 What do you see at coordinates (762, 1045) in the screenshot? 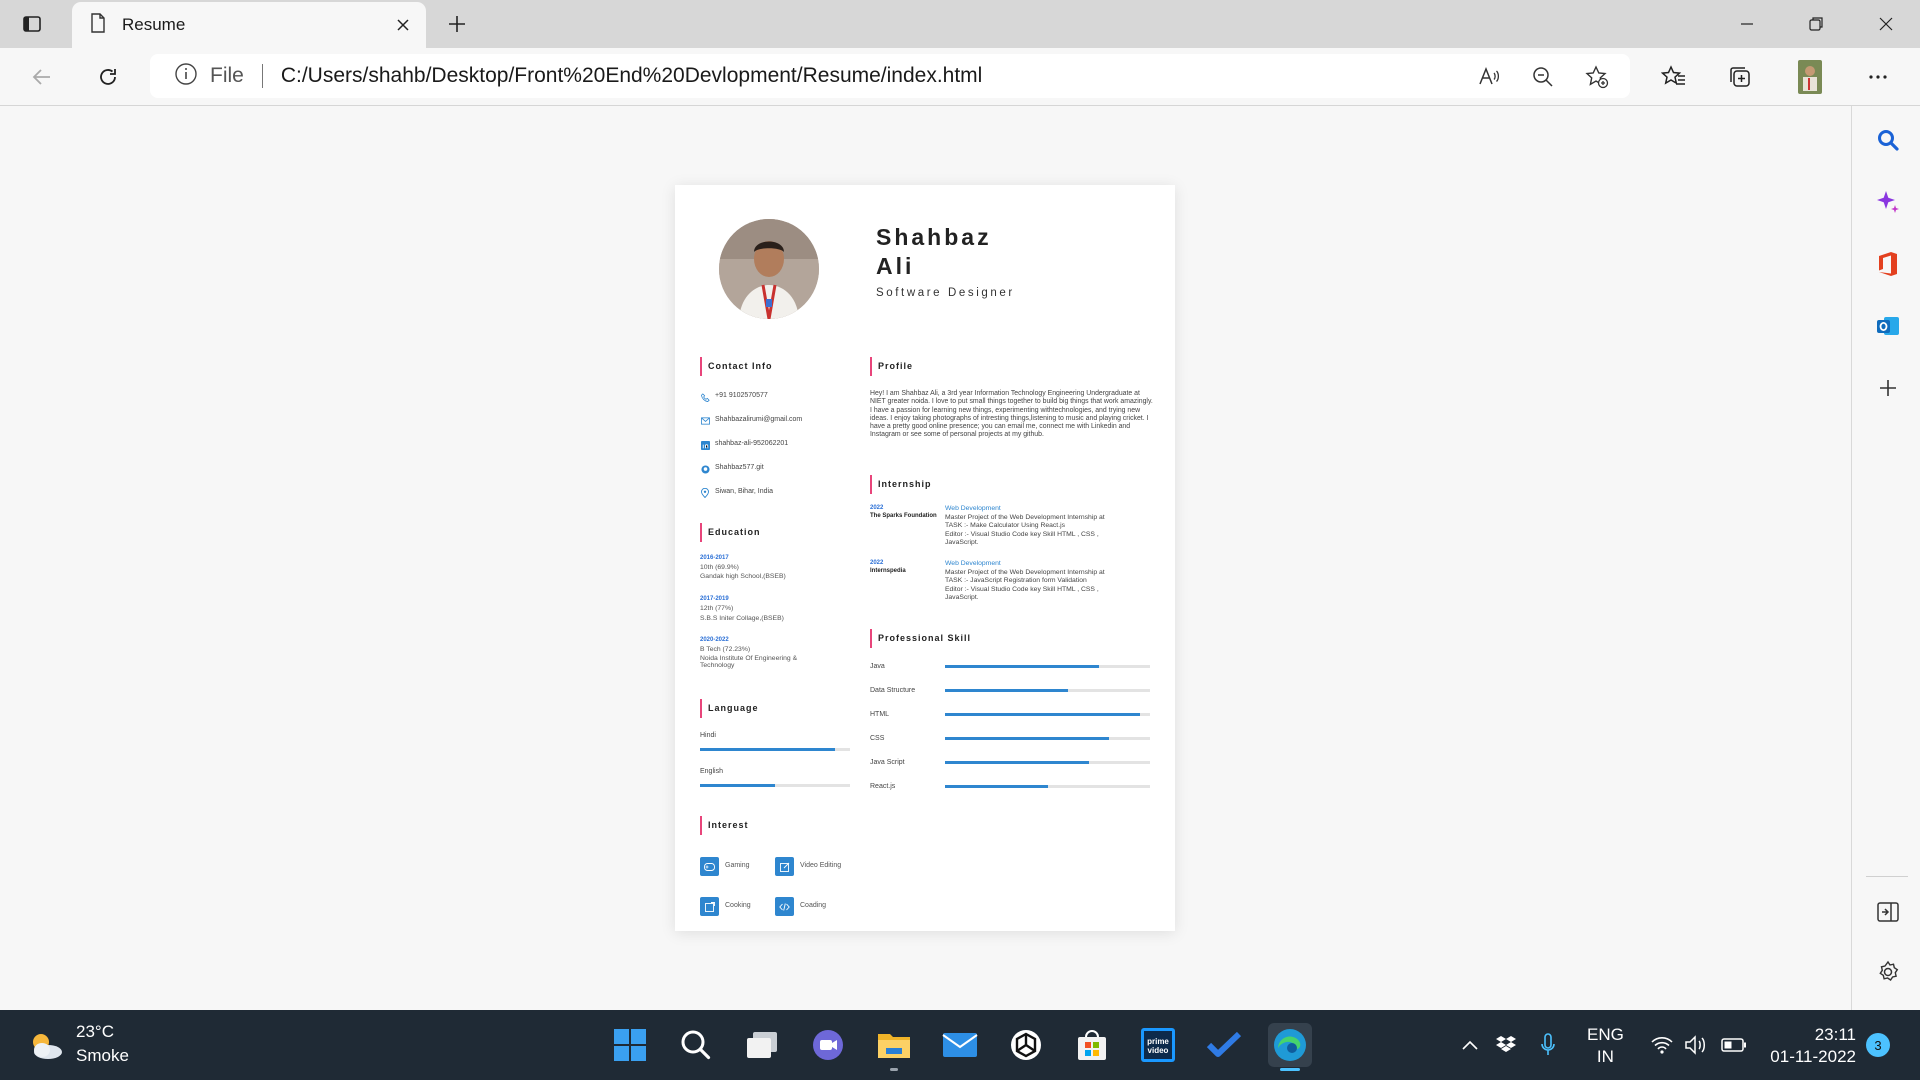
I see `task-view-icon` at bounding box center [762, 1045].